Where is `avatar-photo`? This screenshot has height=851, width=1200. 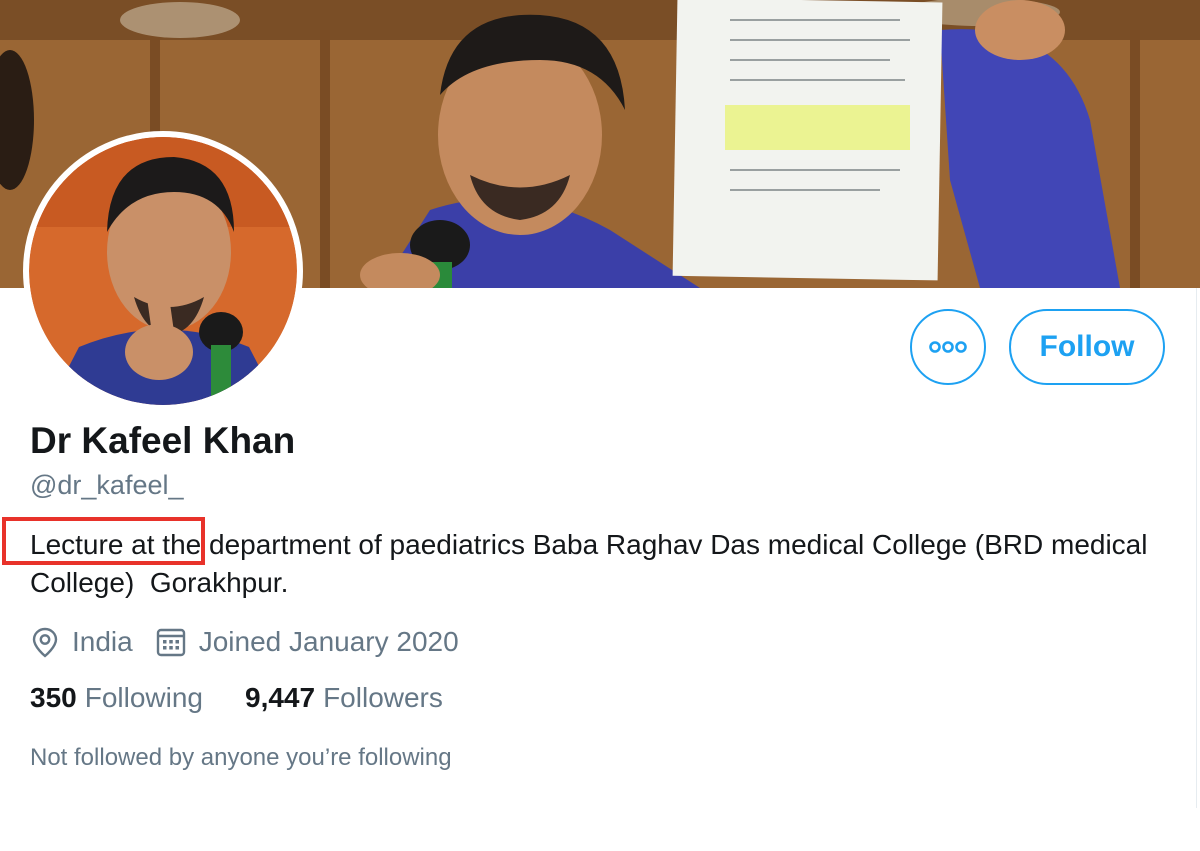 avatar-photo is located at coordinates (163, 271).